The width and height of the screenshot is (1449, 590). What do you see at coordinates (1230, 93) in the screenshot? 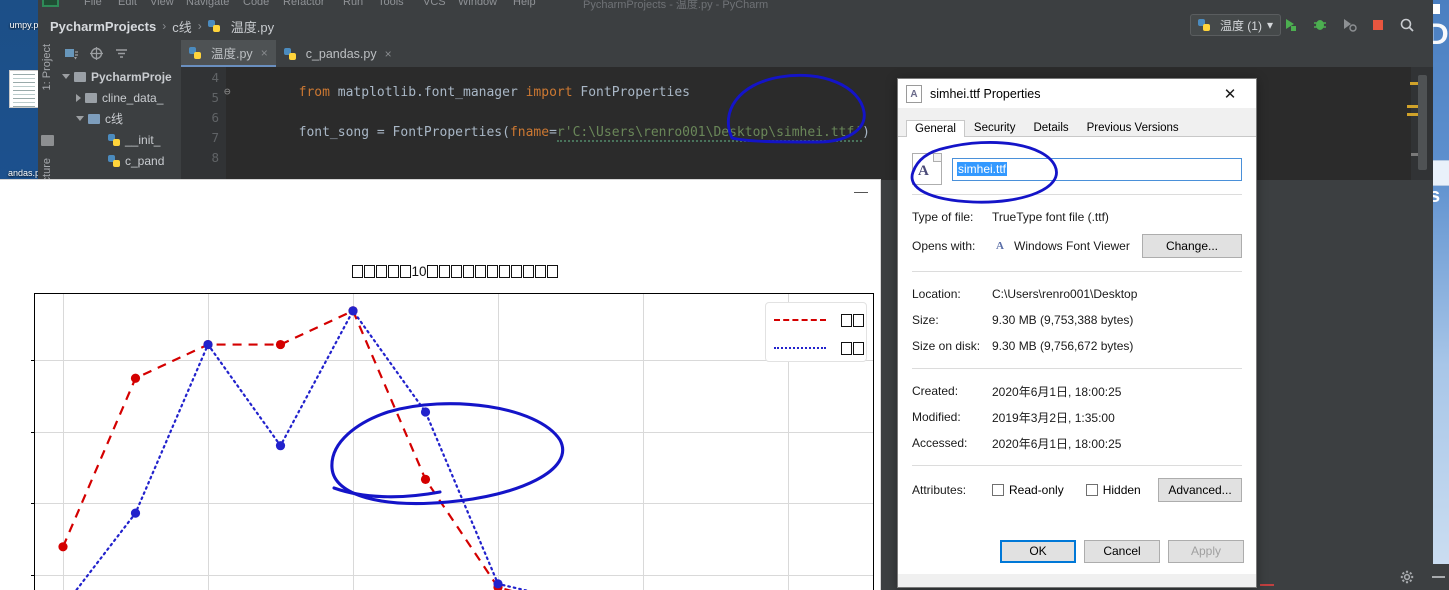
I see `close-icon: ✕` at bounding box center [1230, 93].